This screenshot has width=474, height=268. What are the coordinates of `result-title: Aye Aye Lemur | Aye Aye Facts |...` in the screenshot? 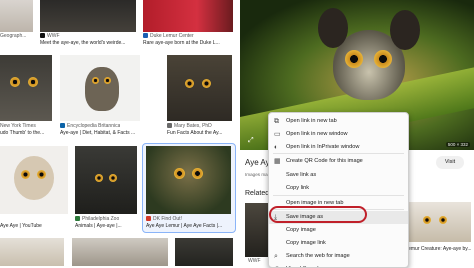 It's located at (189, 226).